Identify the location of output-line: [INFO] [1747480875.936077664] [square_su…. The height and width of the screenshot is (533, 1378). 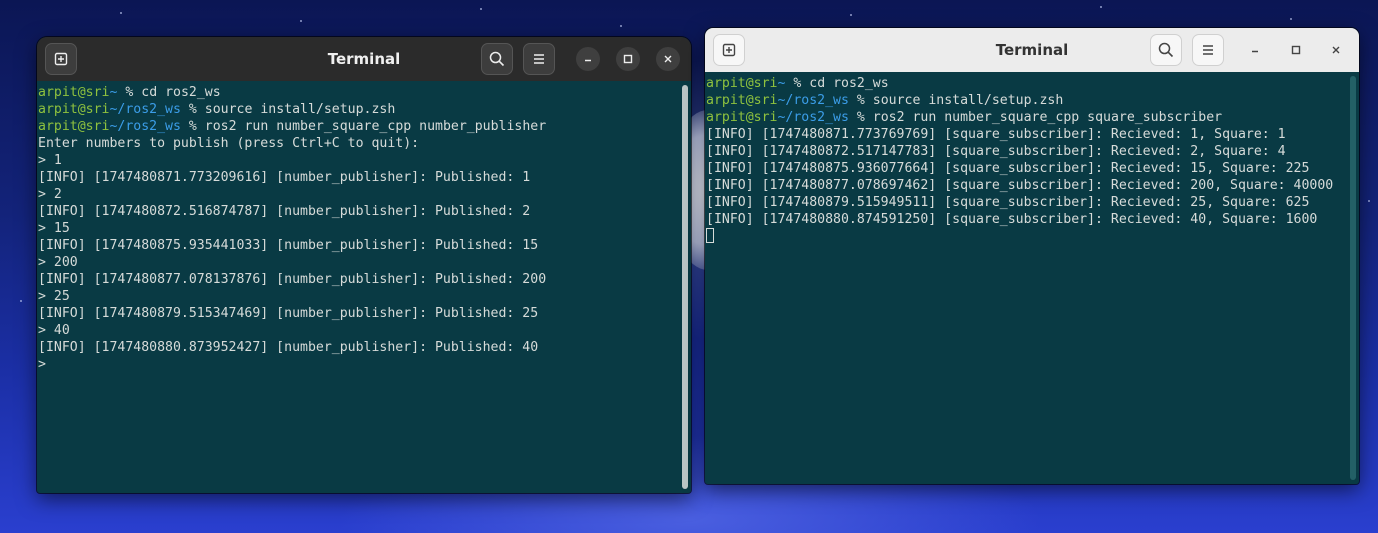
(1008, 168).